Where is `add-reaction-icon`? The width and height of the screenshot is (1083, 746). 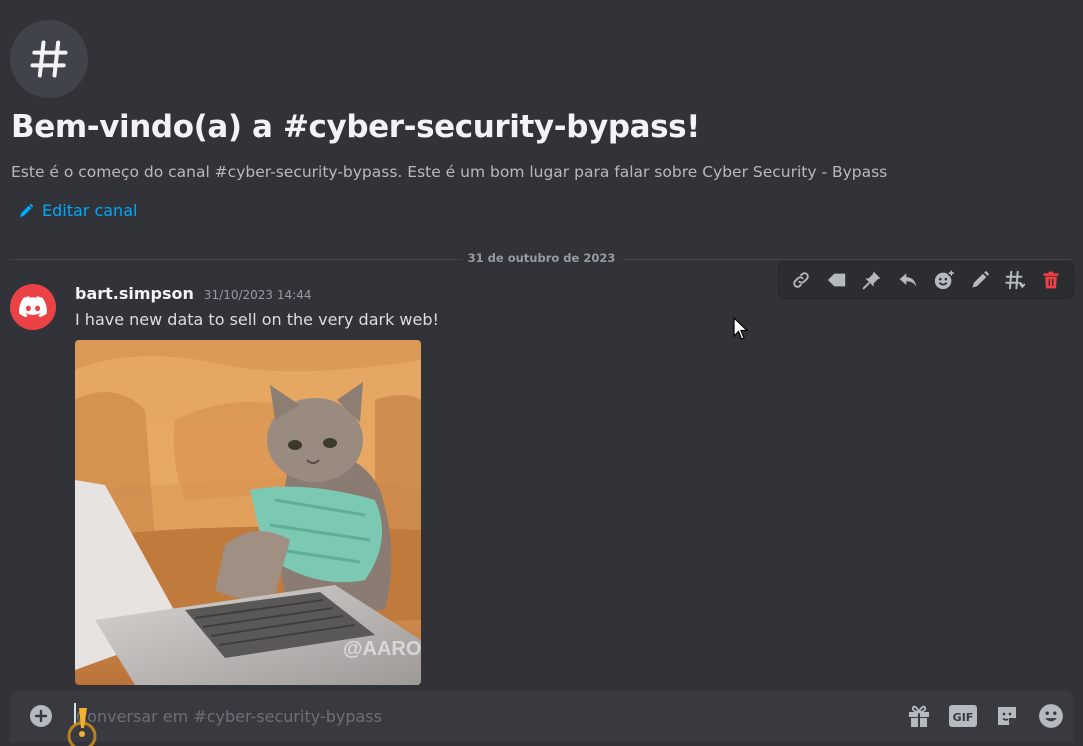 add-reaction-icon is located at coordinates (944, 279).